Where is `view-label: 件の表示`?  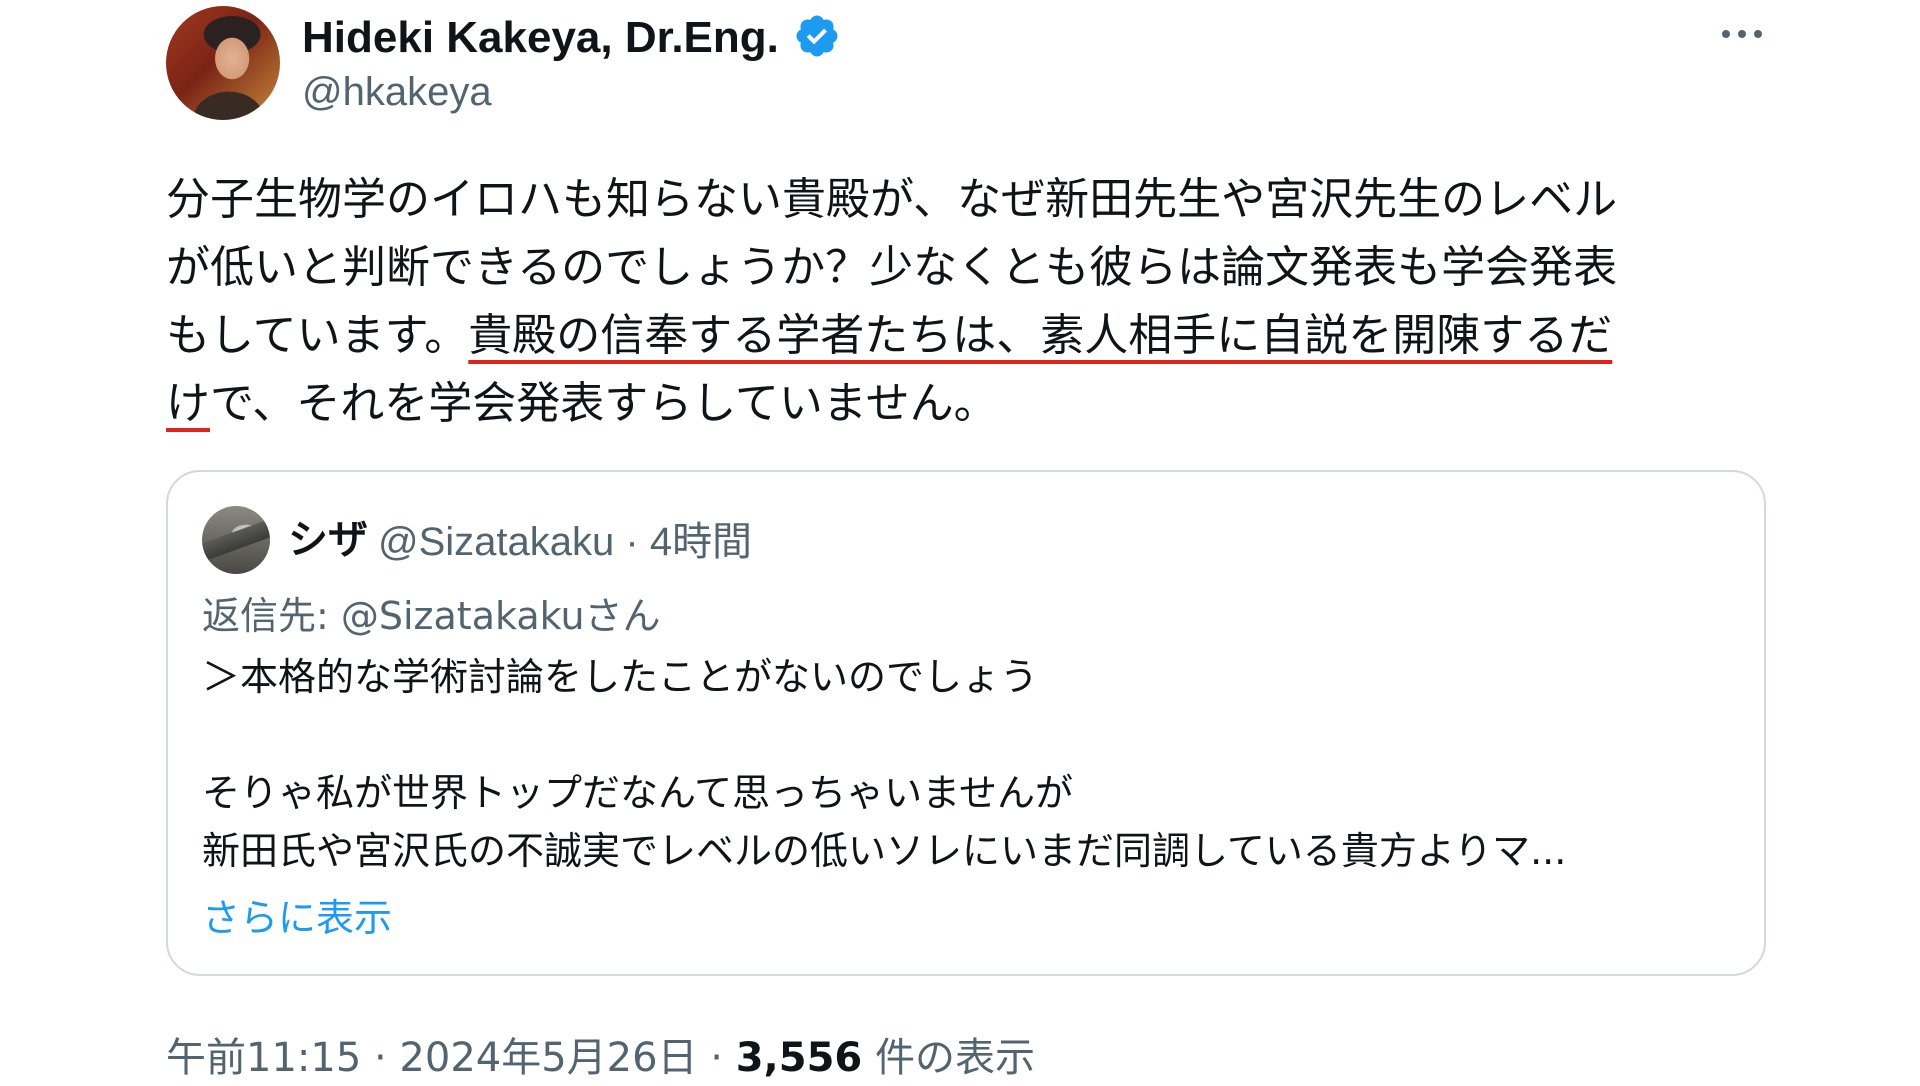 view-label: 件の表示 is located at coordinates (948, 1058).